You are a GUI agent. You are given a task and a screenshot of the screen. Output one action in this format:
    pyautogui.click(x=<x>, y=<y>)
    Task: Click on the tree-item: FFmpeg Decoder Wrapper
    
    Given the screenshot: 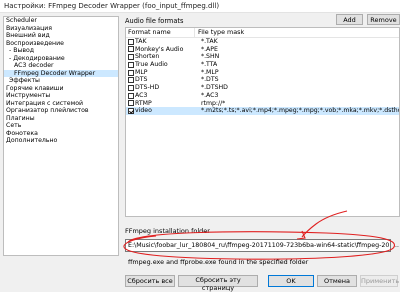 What is the action you would take?
    pyautogui.click(x=61, y=73)
    